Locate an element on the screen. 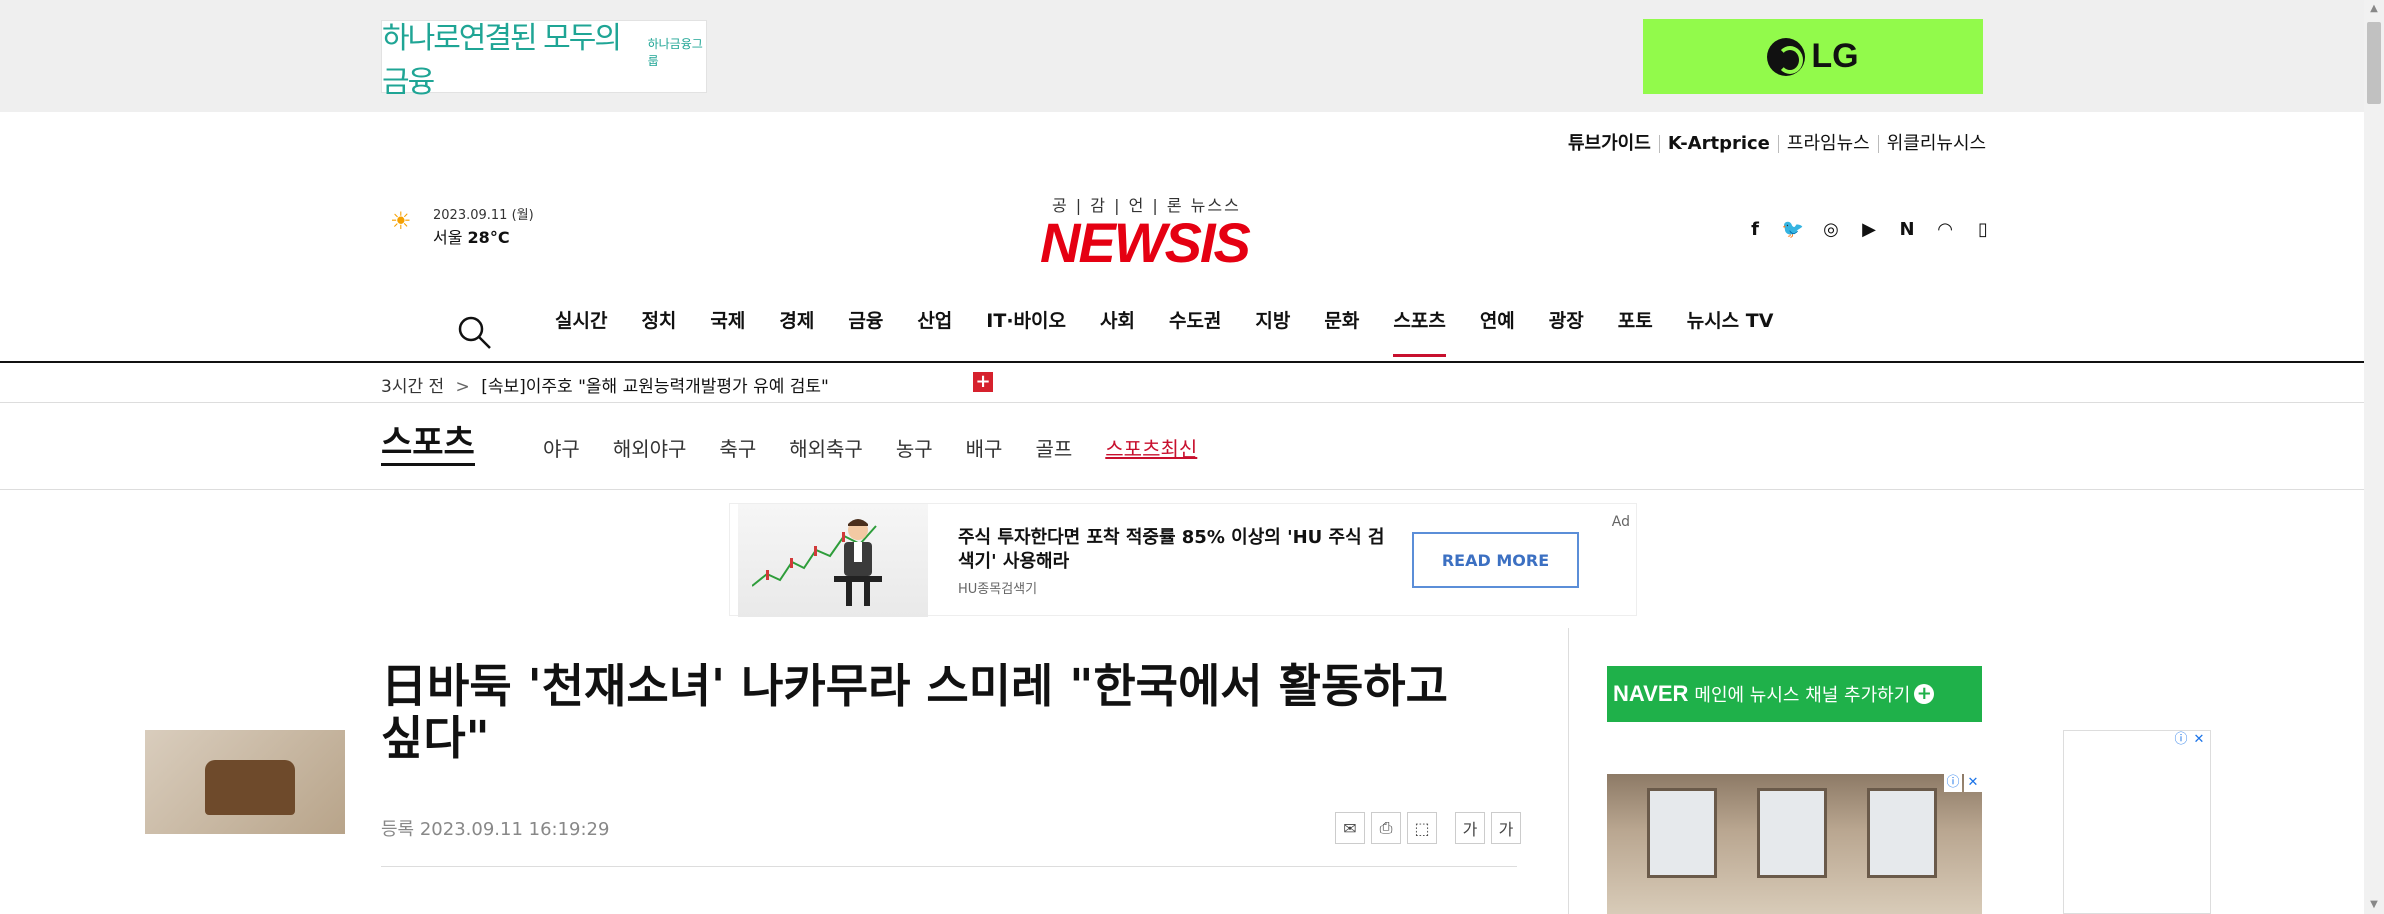  naver-channel-banner: NAVER 메인에 뉴시스 채널 추가하기 + is located at coordinates (1794, 694).